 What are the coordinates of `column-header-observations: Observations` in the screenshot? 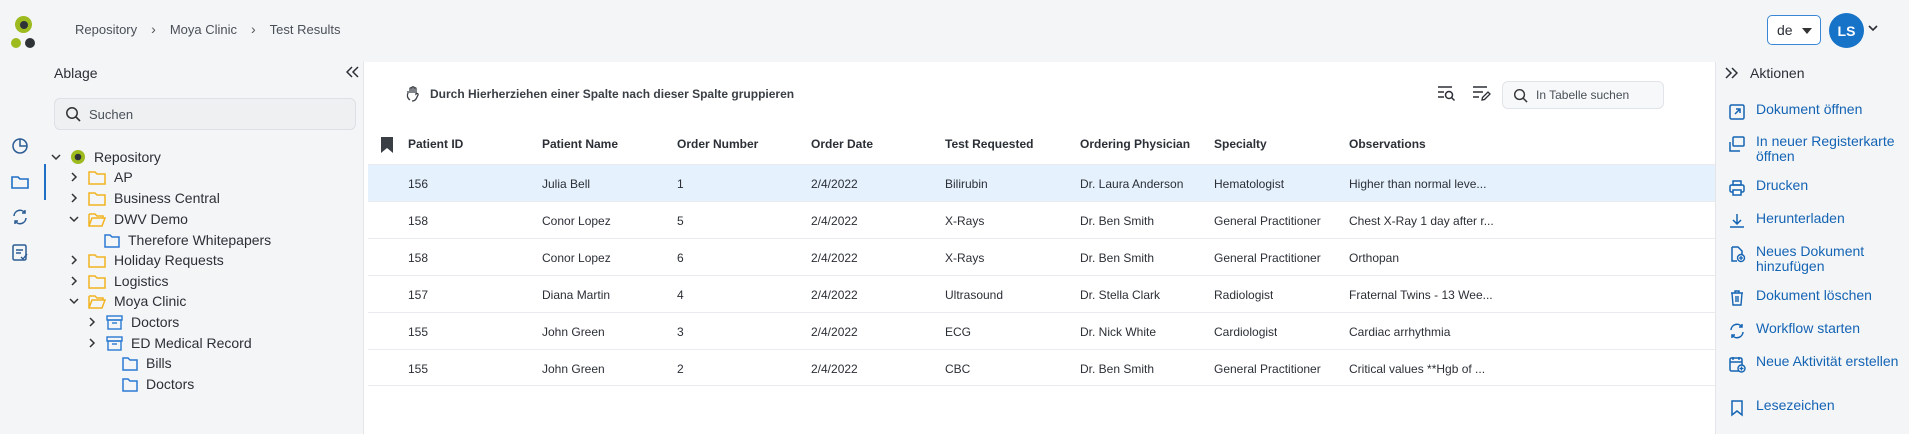 It's located at (1387, 144).